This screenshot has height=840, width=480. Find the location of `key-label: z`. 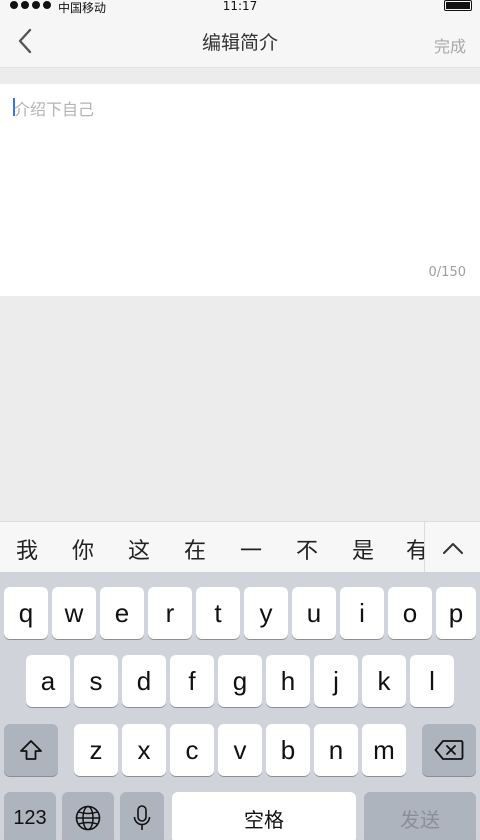

key-label: z is located at coordinates (96, 749).